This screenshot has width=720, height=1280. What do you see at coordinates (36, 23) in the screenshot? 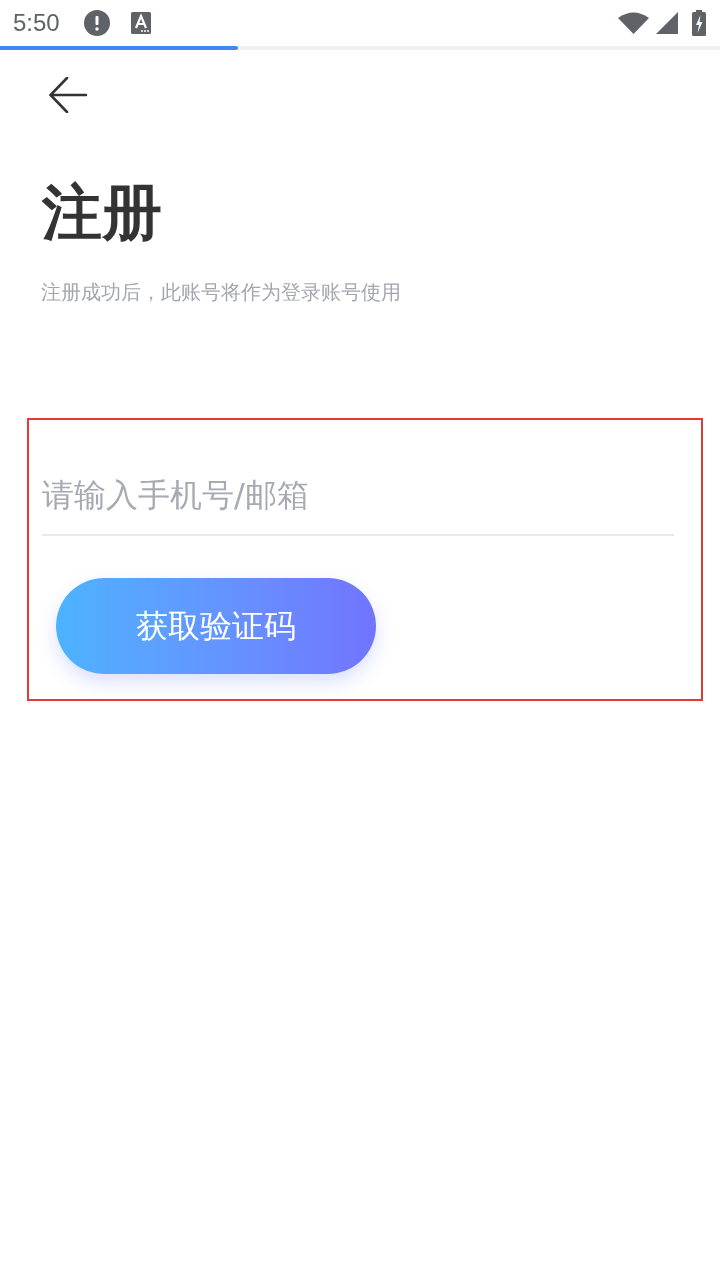
I see `status-time: 5:50` at bounding box center [36, 23].